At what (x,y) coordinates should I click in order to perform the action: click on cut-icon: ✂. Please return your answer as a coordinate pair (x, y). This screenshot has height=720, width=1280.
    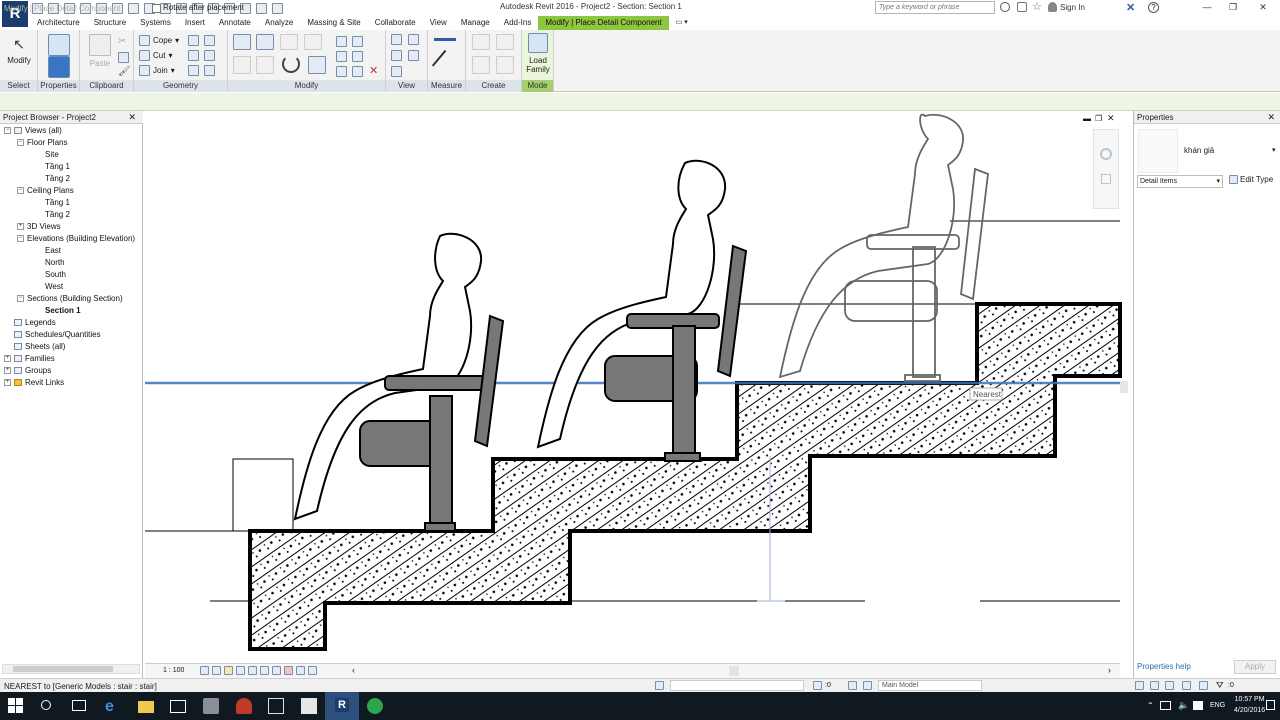
    Looking at the image, I should click on (122, 41).